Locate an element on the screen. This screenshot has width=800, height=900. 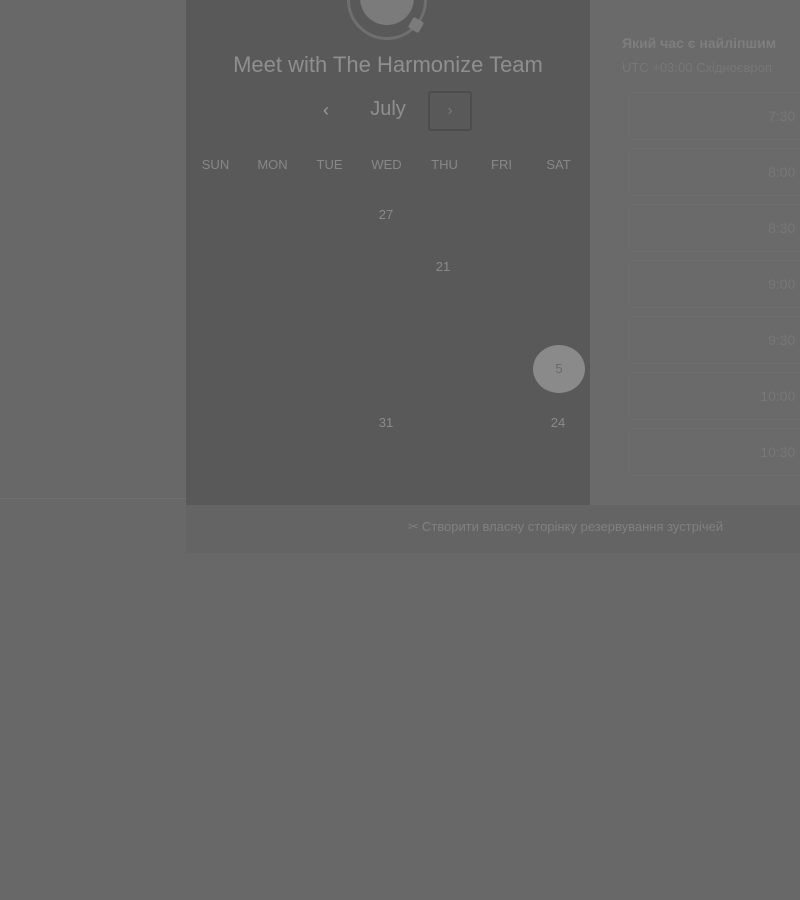
time-slot: 8:00 р is located at coordinates (714, 172).